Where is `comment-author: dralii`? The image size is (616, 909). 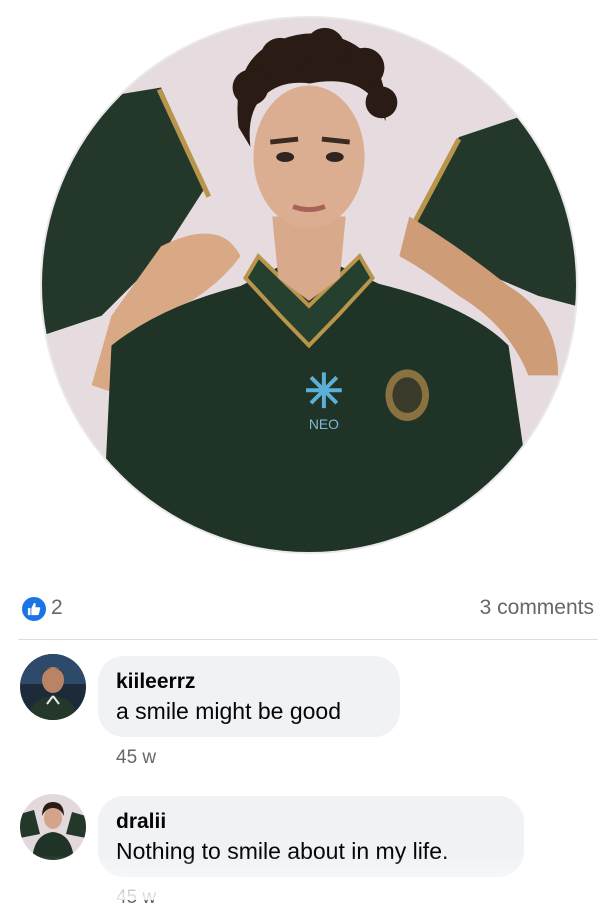 comment-author: dralii is located at coordinates (310, 822).